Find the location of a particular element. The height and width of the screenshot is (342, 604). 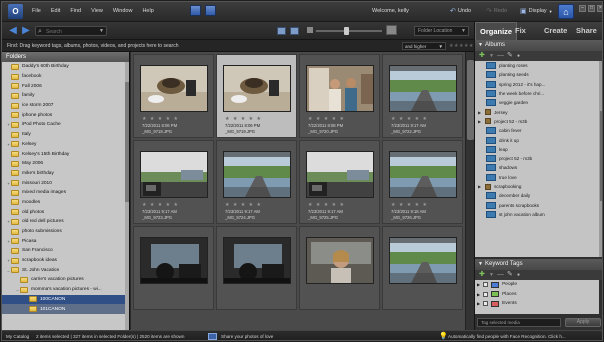

keyword-tag-item: ▶ Places is located at coordinates (537, 295).